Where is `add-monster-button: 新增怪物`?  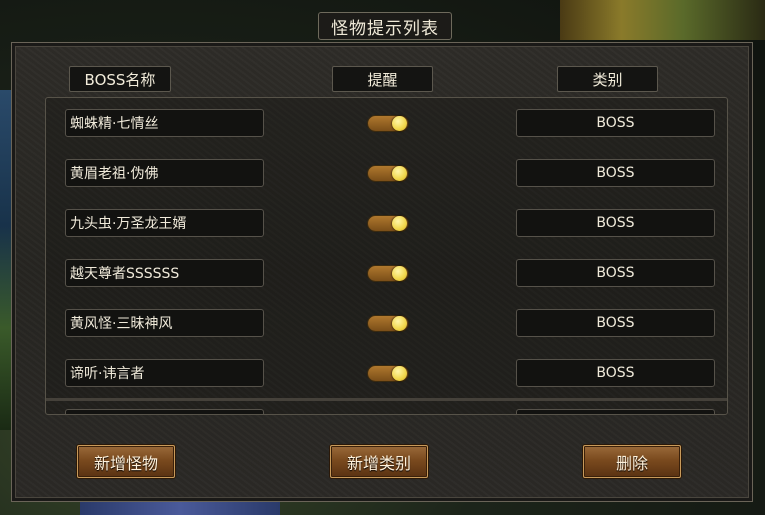 add-monster-button: 新增怪物 is located at coordinates (126, 461).